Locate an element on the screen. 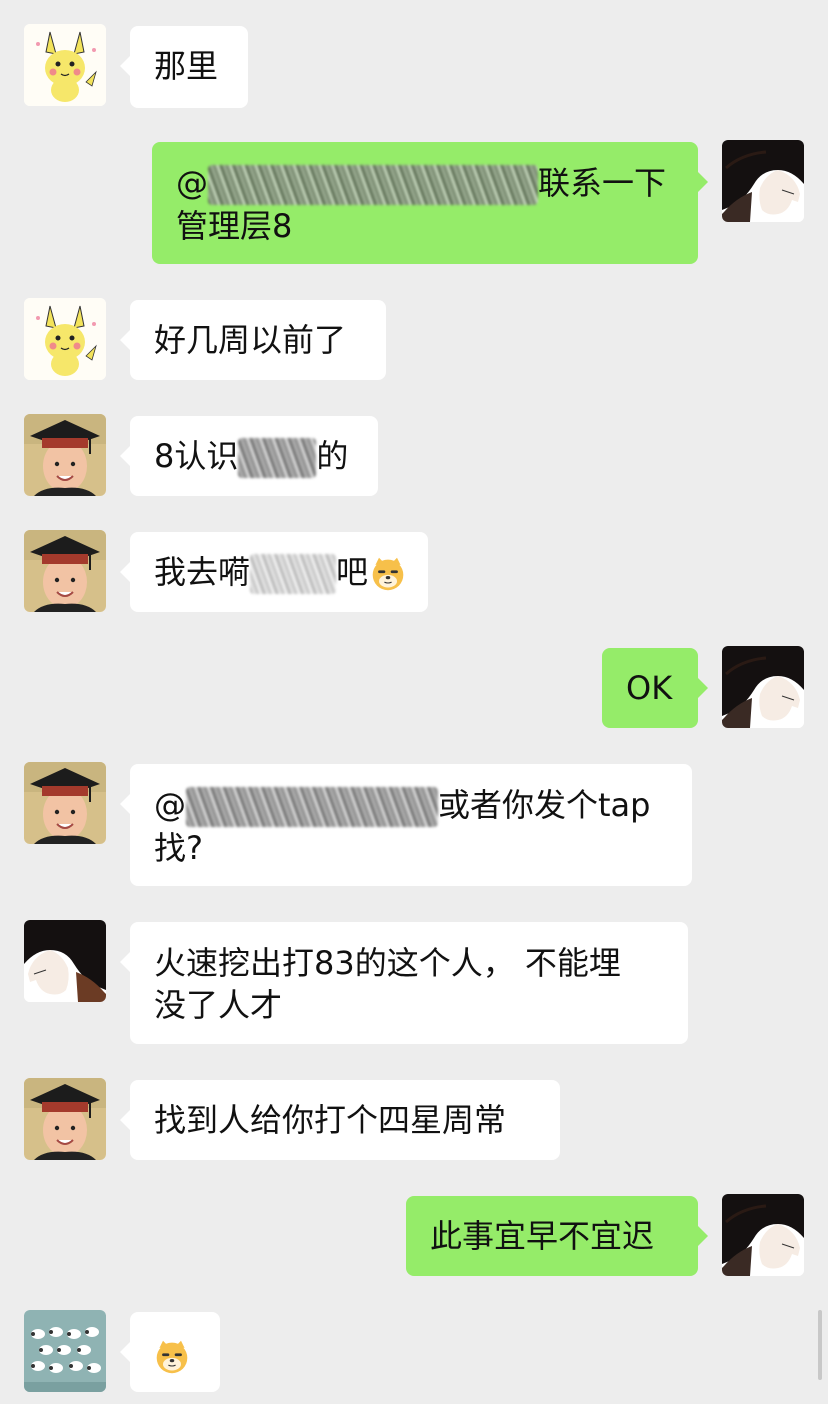 This screenshot has width=828, height=1404. message-bubble: @ 或者你发个tap 找? is located at coordinates (406, 825).